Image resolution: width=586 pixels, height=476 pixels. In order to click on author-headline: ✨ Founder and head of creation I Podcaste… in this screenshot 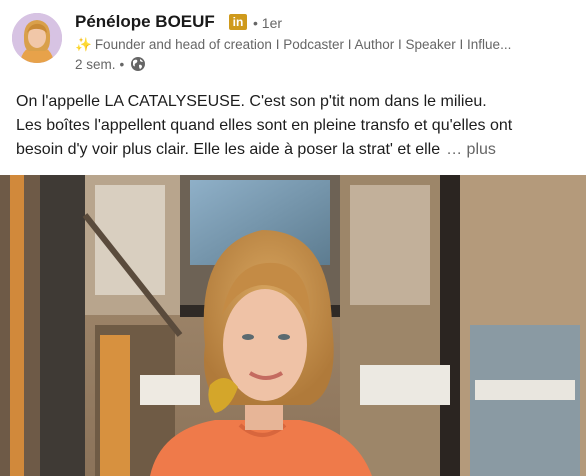, I will do `click(320, 45)`.